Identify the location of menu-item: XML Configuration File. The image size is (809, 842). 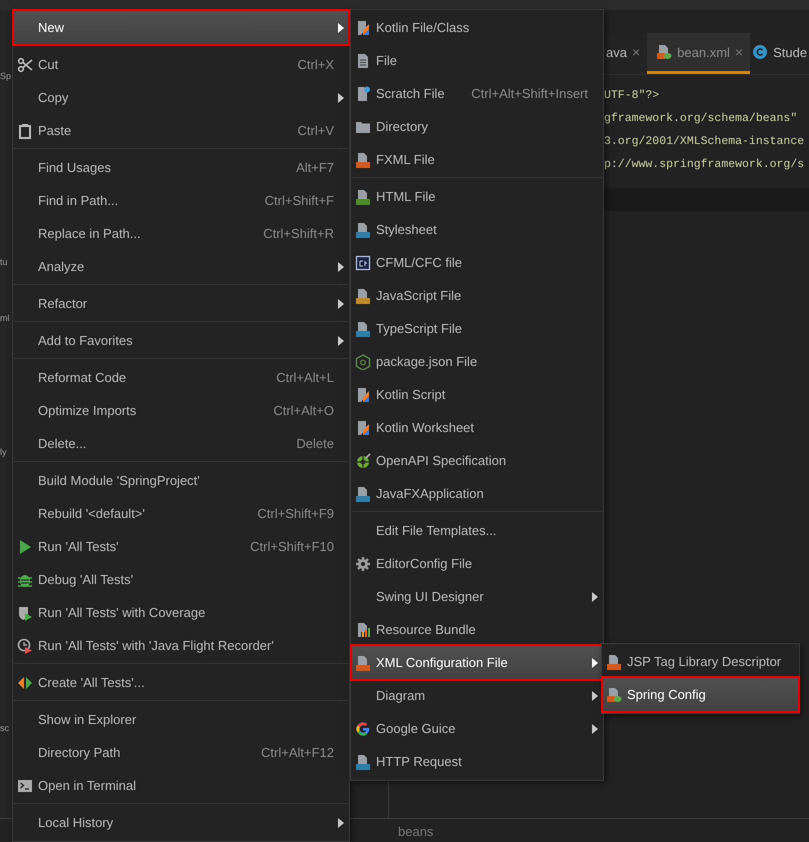
(477, 662).